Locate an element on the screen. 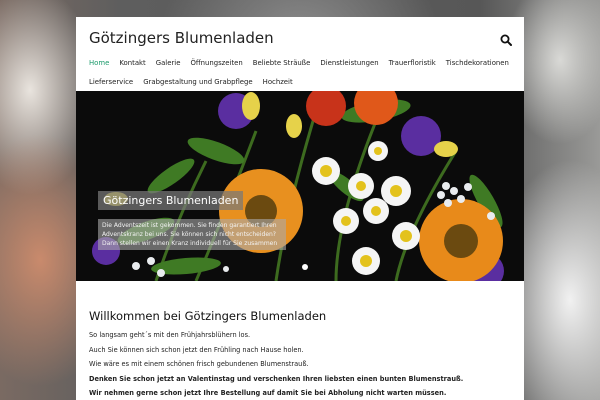 The image size is (600, 400). nav-item: Öffnungszeiten is located at coordinates (216, 65).